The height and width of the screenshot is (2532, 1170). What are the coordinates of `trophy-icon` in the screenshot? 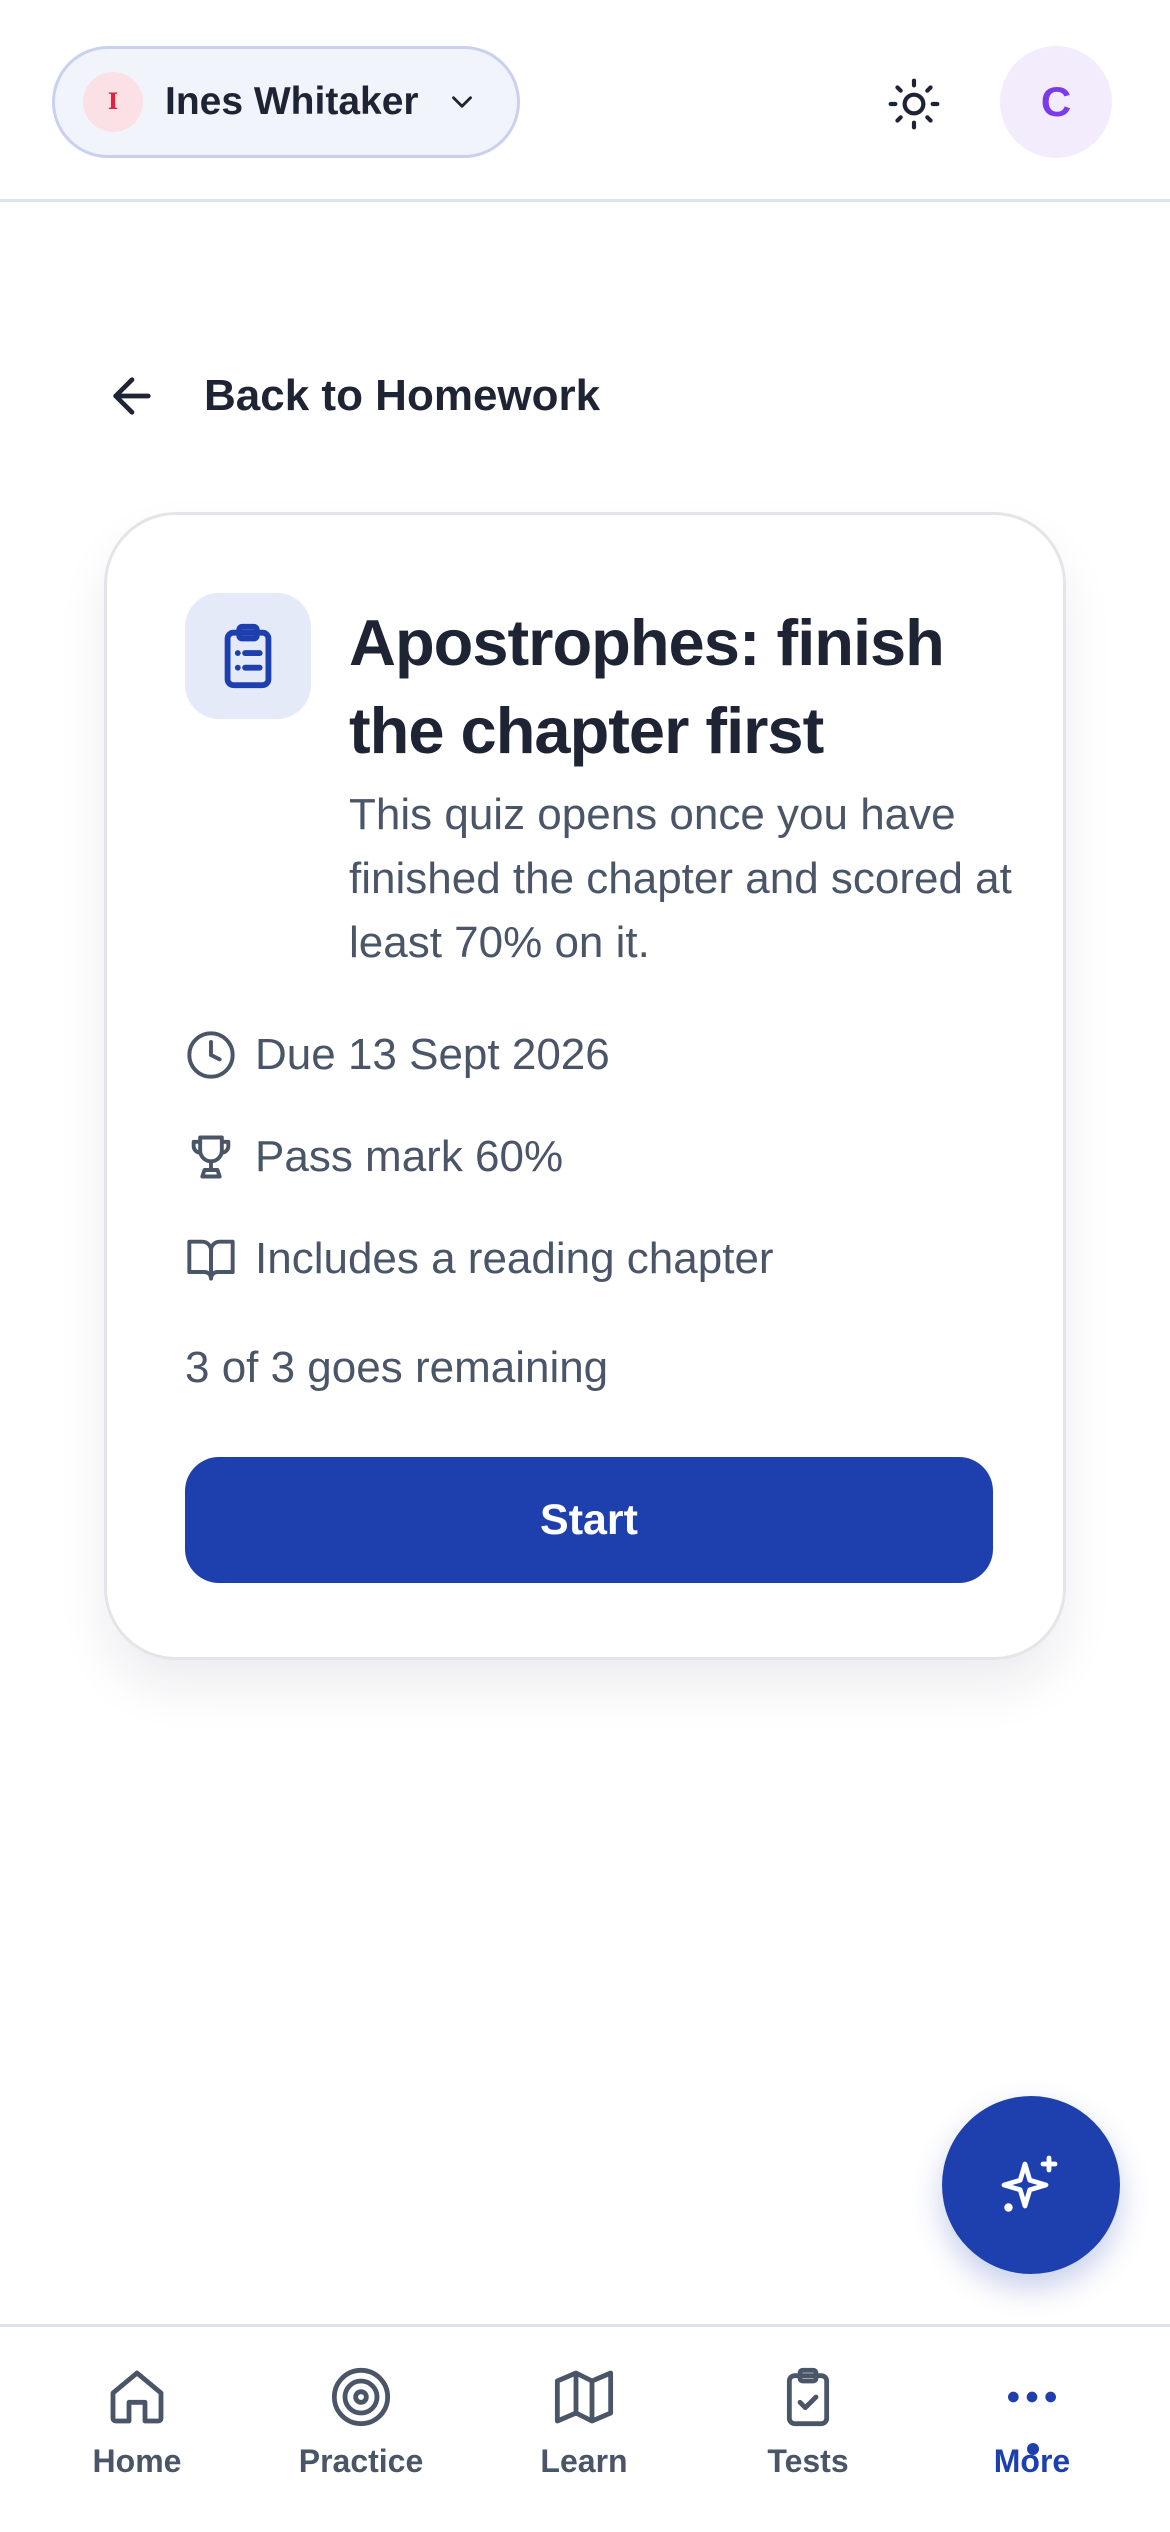 It's located at (211, 1157).